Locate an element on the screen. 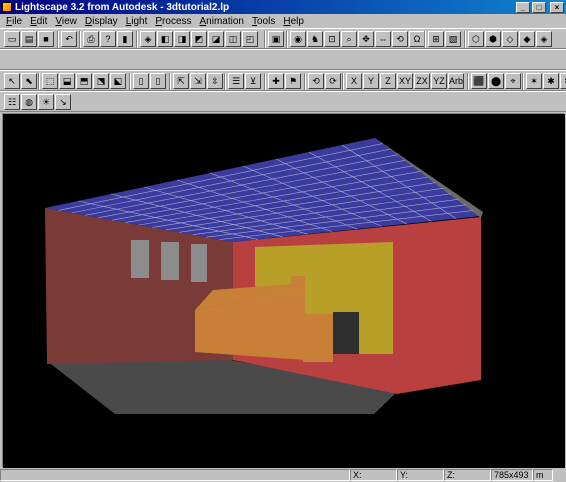 This screenshot has height=482, width=566. figure-1-icon: ✶ is located at coordinates (534, 80).